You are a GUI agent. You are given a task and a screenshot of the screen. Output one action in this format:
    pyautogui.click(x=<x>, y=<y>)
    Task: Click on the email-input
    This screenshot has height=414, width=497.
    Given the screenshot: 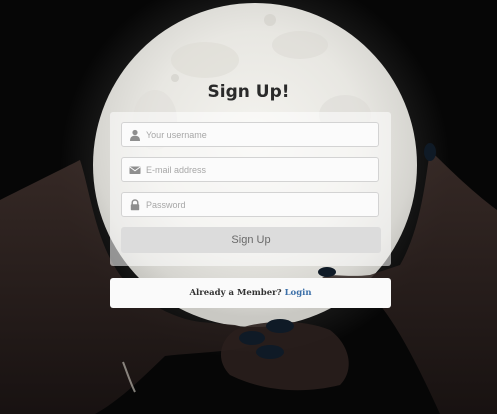 What is the action you would take?
    pyautogui.click(x=258, y=169)
    